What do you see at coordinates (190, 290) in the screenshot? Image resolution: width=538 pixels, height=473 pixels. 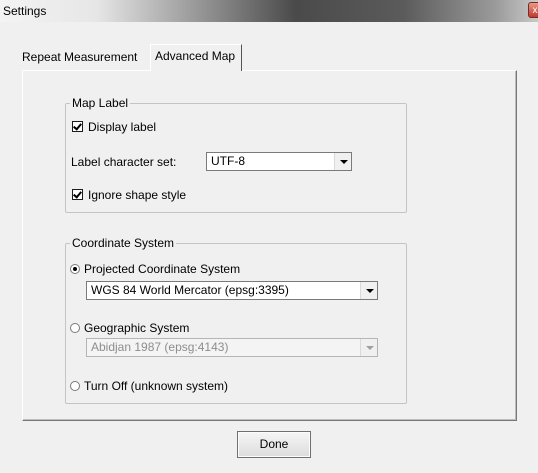 I see `projected-select-value: WGS 84 World Mercator (epsg:3395)` at bounding box center [190, 290].